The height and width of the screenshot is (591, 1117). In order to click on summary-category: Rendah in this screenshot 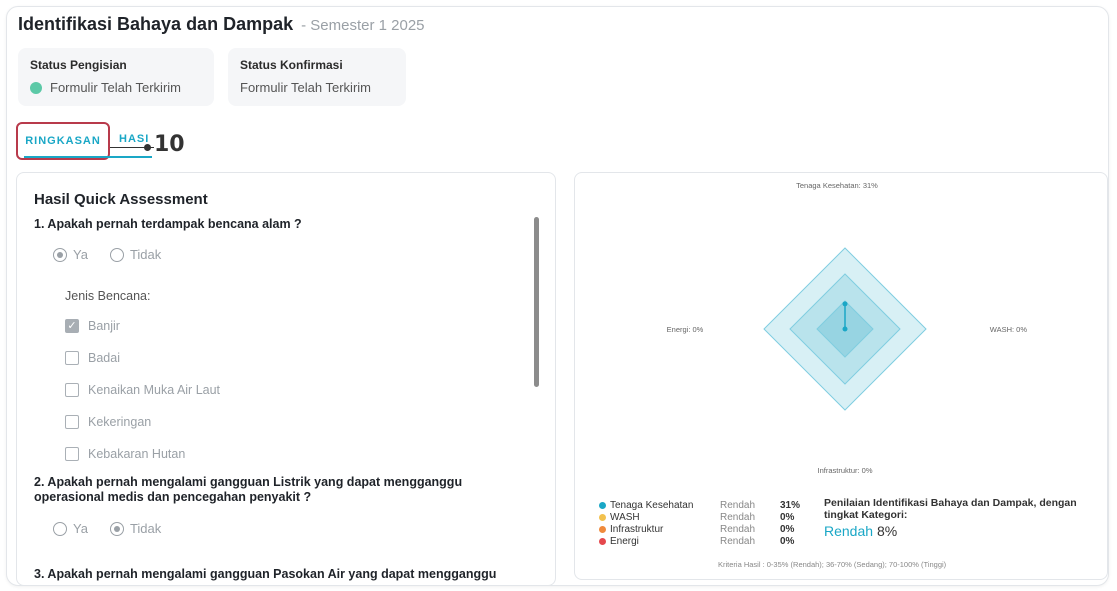, I will do `click(849, 531)`.